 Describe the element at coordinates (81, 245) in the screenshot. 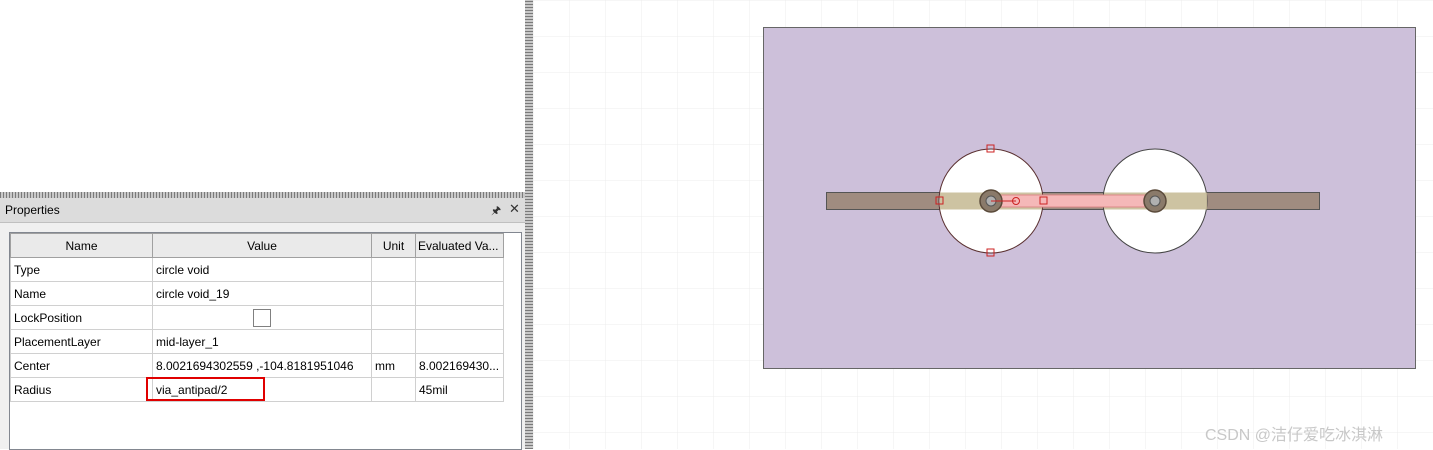

I see `column-header-name: Name` at that location.